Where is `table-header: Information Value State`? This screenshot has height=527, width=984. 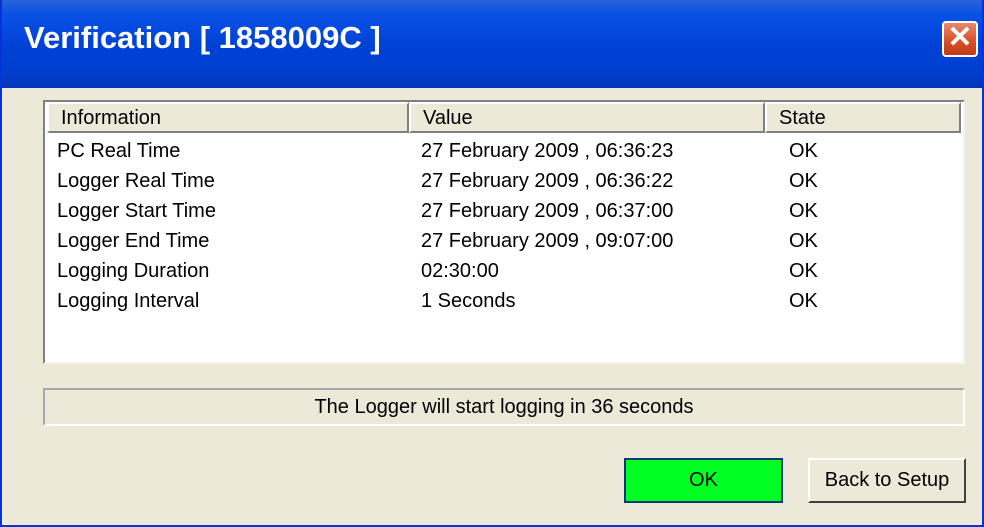
table-header: Information Value State is located at coordinates (504, 117).